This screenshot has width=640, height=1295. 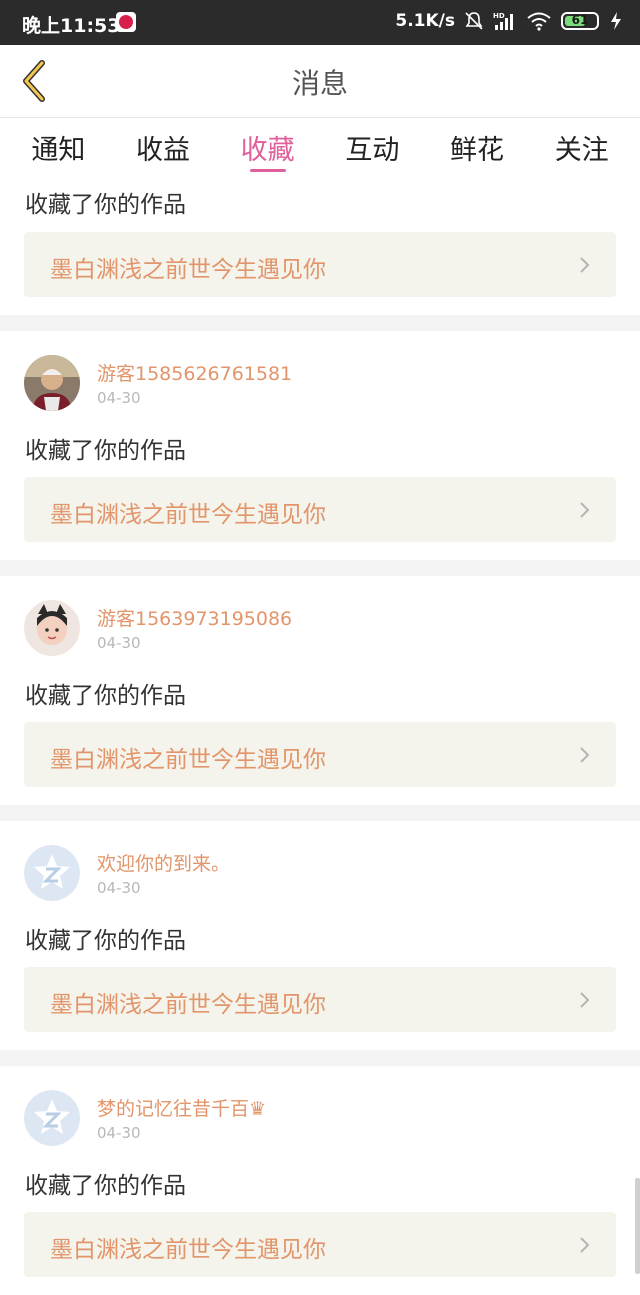 I want to click on header: 消息, so click(x=320, y=81).